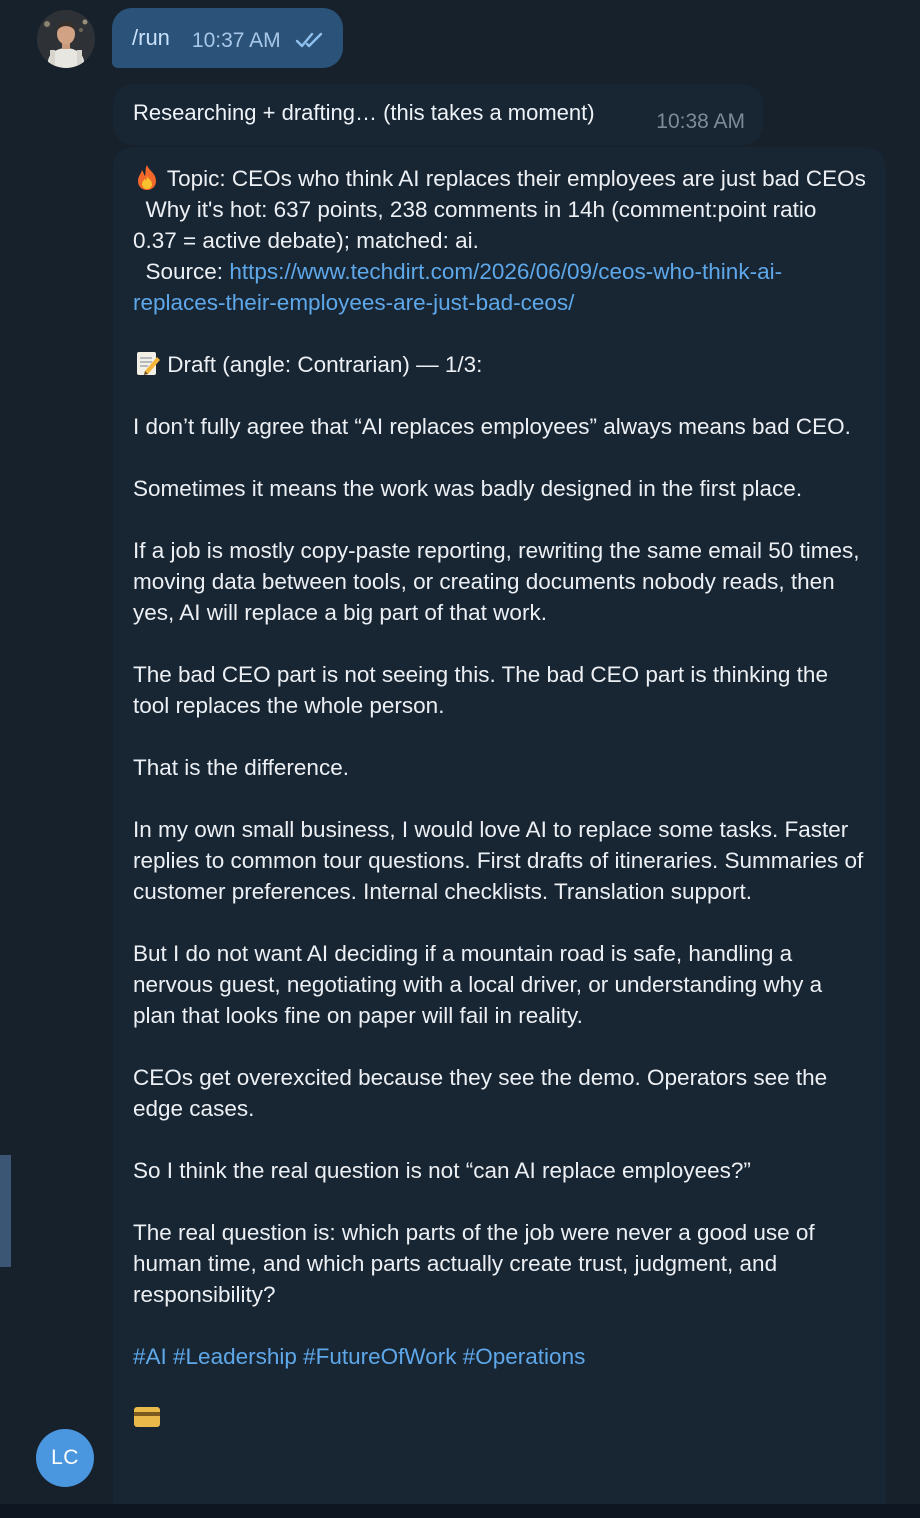 The image size is (920, 1518). I want to click on scroll-indicator, so click(5, 1211).